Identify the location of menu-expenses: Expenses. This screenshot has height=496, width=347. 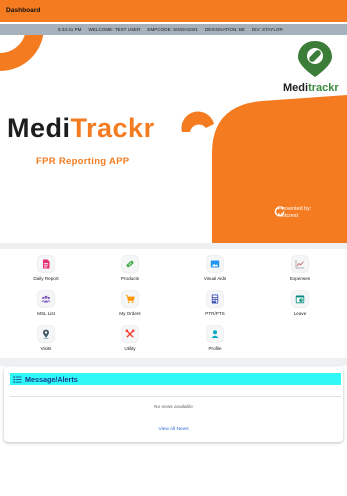
(300, 268).